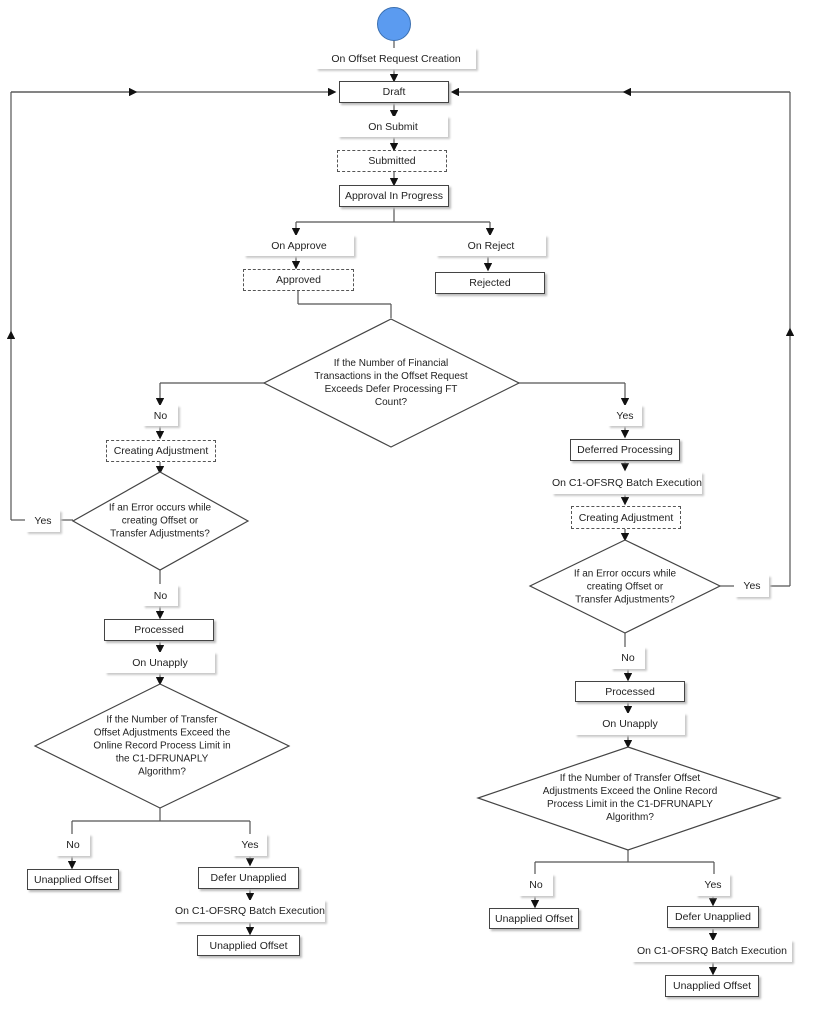  What do you see at coordinates (394, 196) in the screenshot?
I see `state-approval-in-progress: Approval In Progress` at bounding box center [394, 196].